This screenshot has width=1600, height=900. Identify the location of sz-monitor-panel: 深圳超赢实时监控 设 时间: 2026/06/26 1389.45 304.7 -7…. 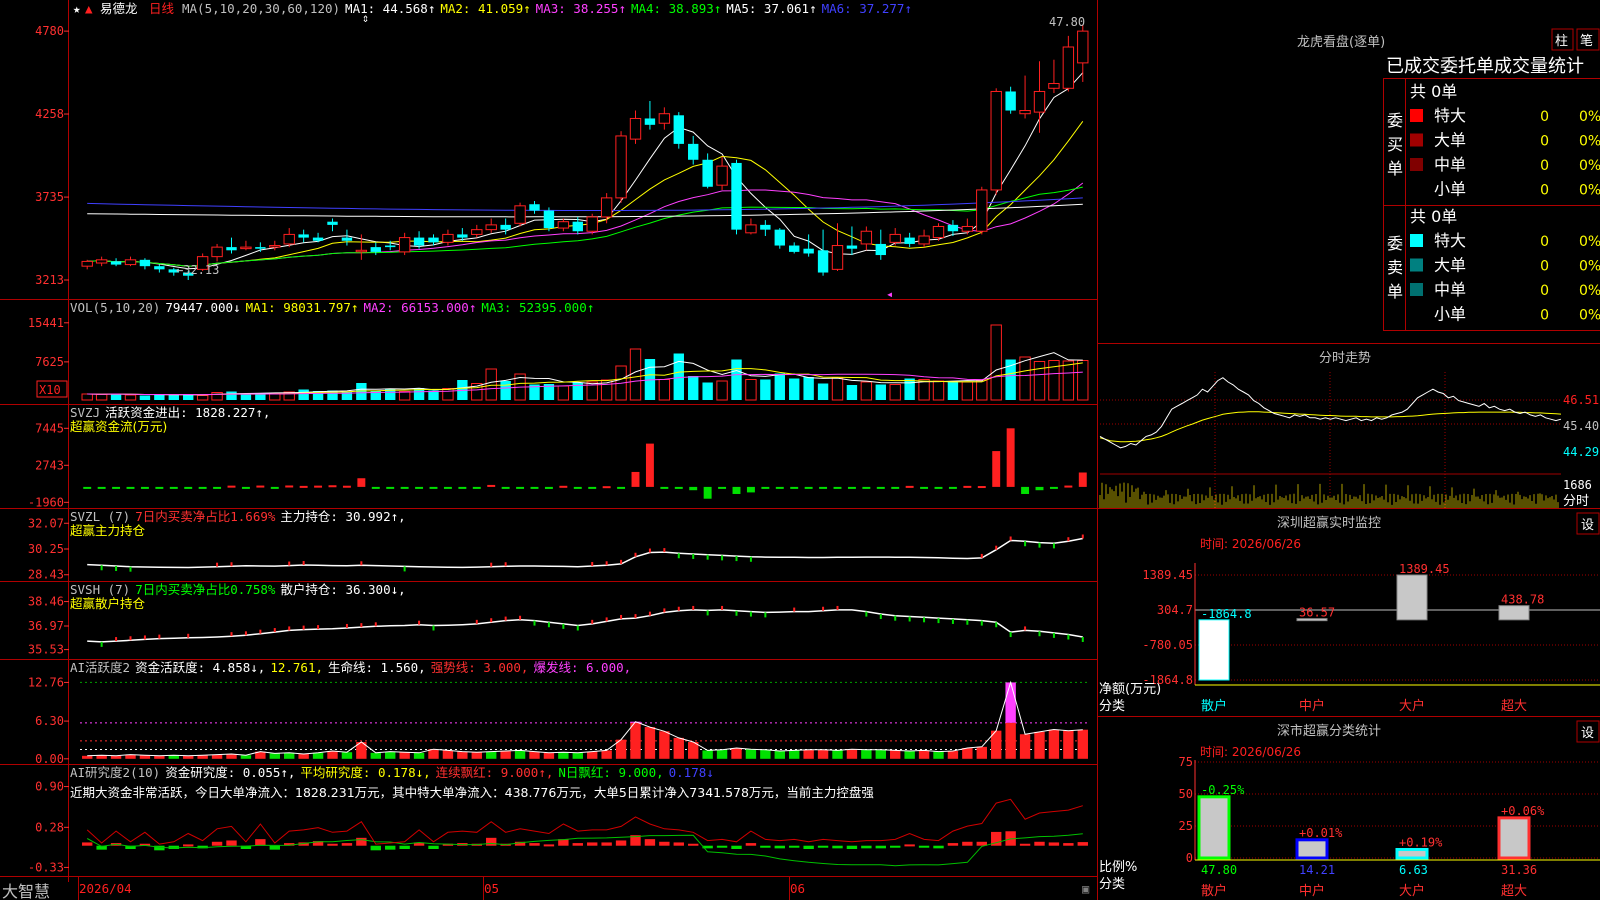
(1349, 613).